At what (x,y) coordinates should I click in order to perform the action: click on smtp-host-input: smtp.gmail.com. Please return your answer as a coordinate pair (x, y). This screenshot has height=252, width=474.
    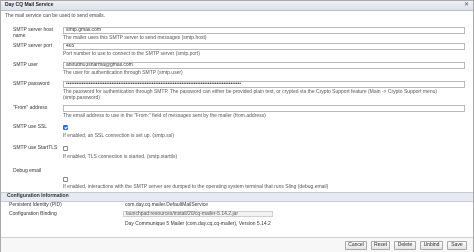
    Looking at the image, I should click on (264, 30).